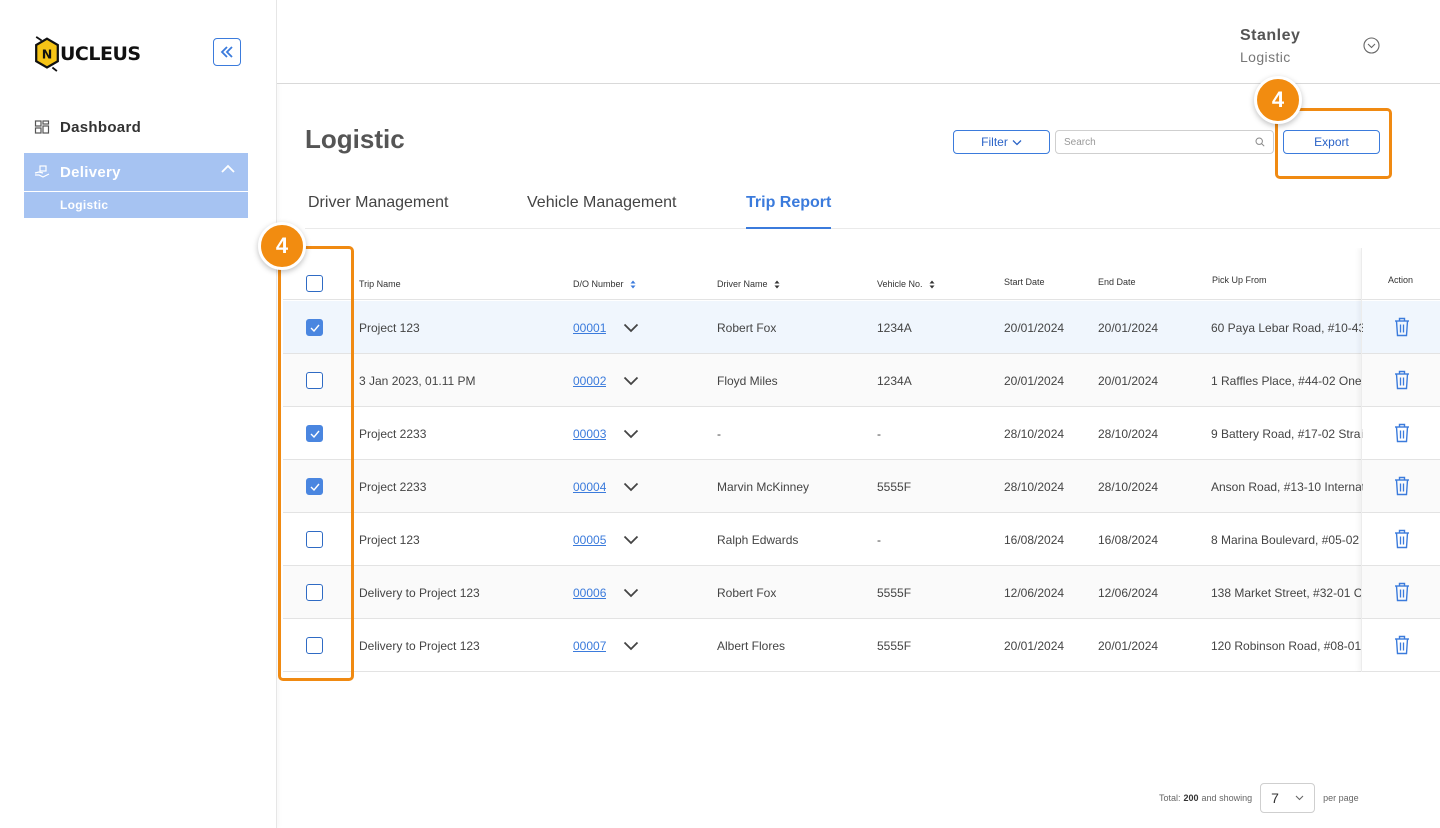  Describe the element at coordinates (1400, 460) in the screenshot. I see `action-column` at that location.